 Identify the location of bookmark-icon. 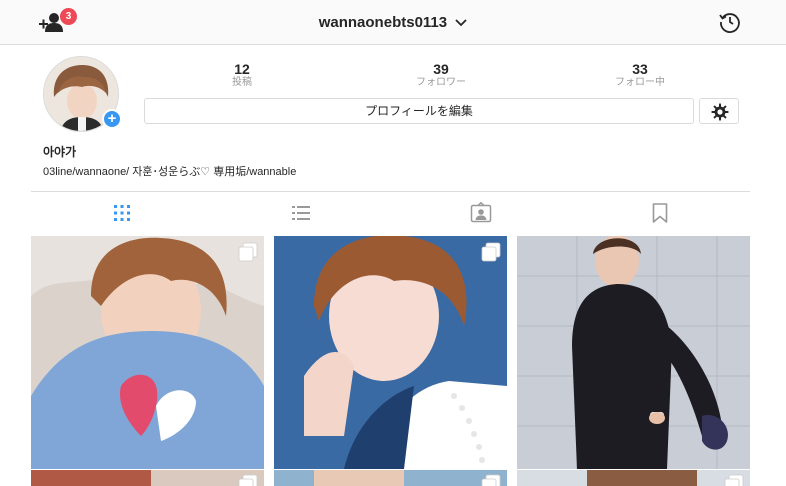
(660, 213).